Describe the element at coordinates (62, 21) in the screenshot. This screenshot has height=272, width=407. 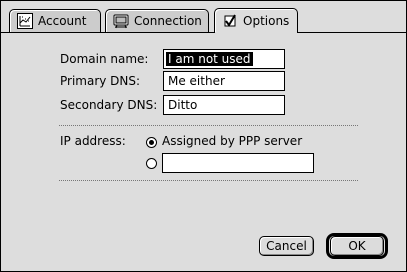
I see `tab-account-label: Account` at that location.